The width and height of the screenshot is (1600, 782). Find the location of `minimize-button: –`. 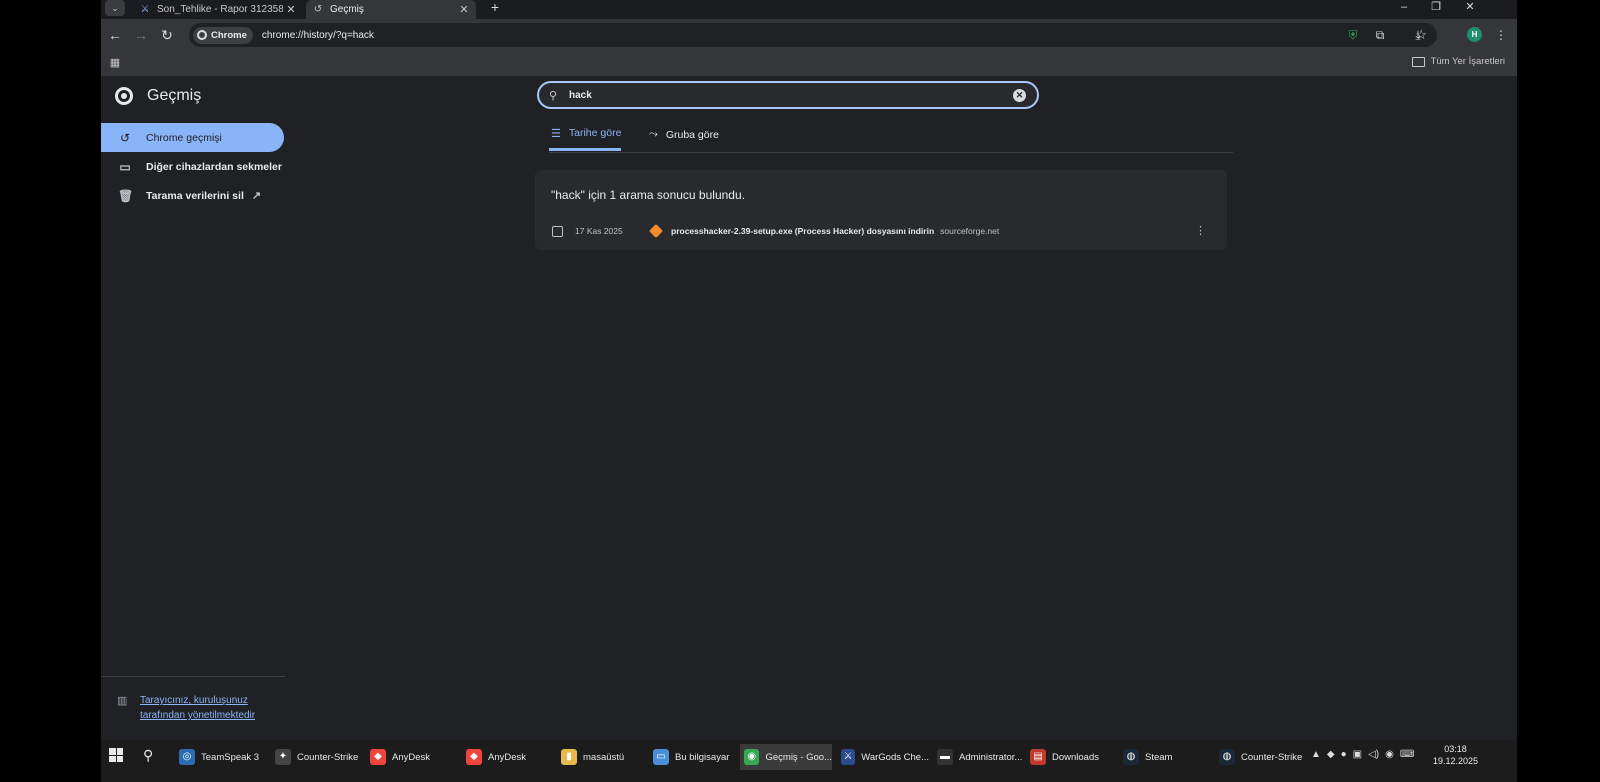

minimize-button: – is located at coordinates (1404, 8).